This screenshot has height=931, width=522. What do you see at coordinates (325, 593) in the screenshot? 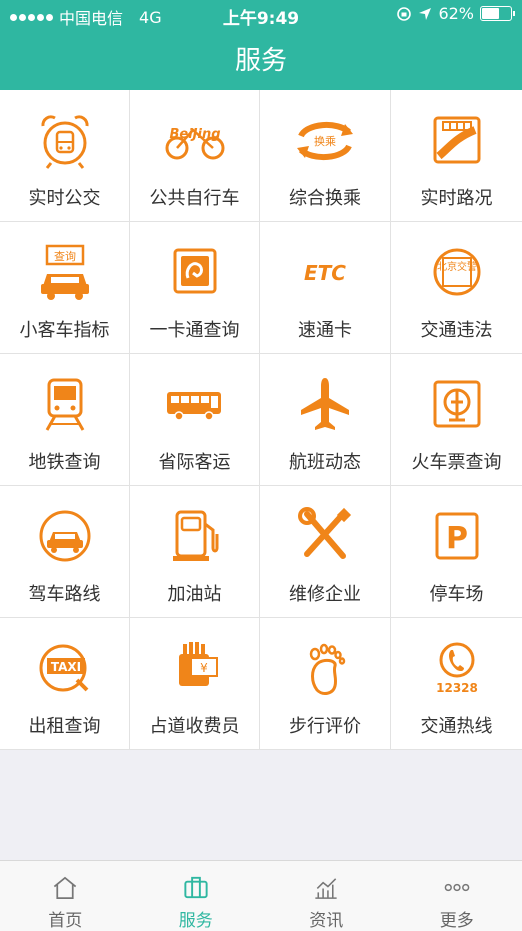
I see `service-label: 维修企业` at bounding box center [325, 593].